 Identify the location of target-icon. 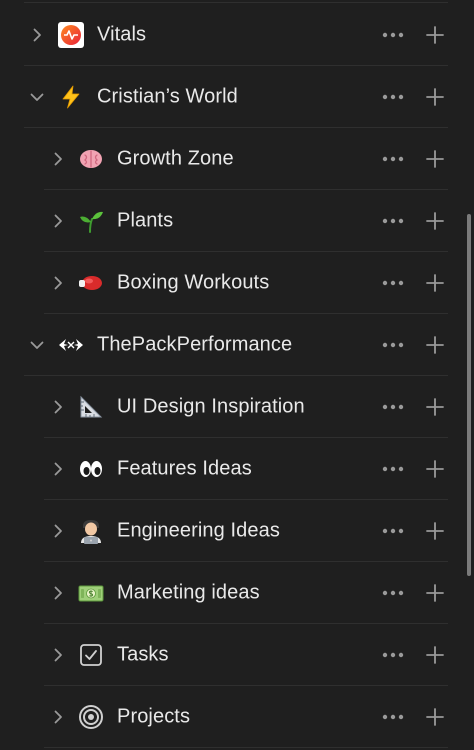
(91, 717).